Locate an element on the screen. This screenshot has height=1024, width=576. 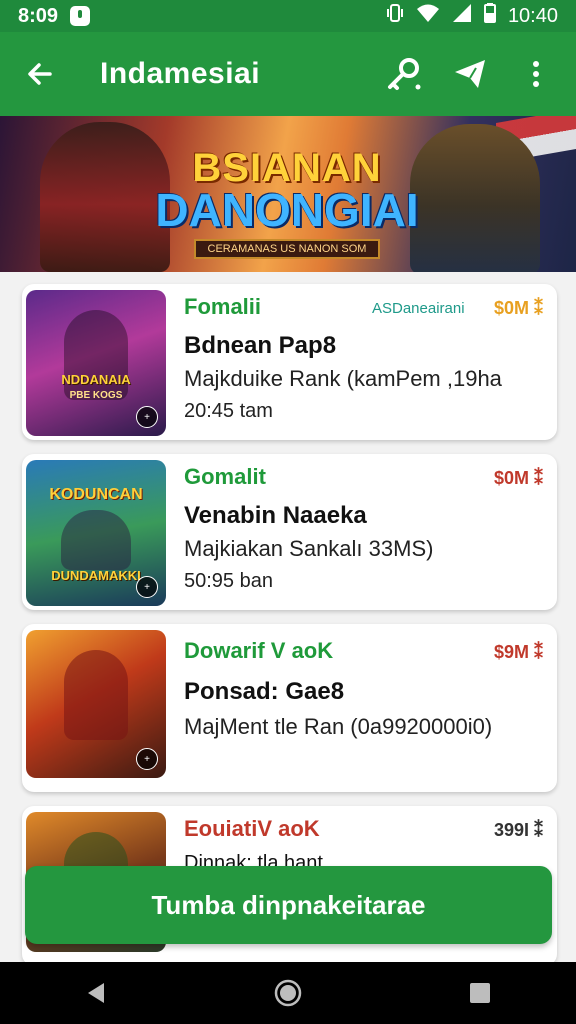
item-category: Fomalii is located at coordinates (223, 306).